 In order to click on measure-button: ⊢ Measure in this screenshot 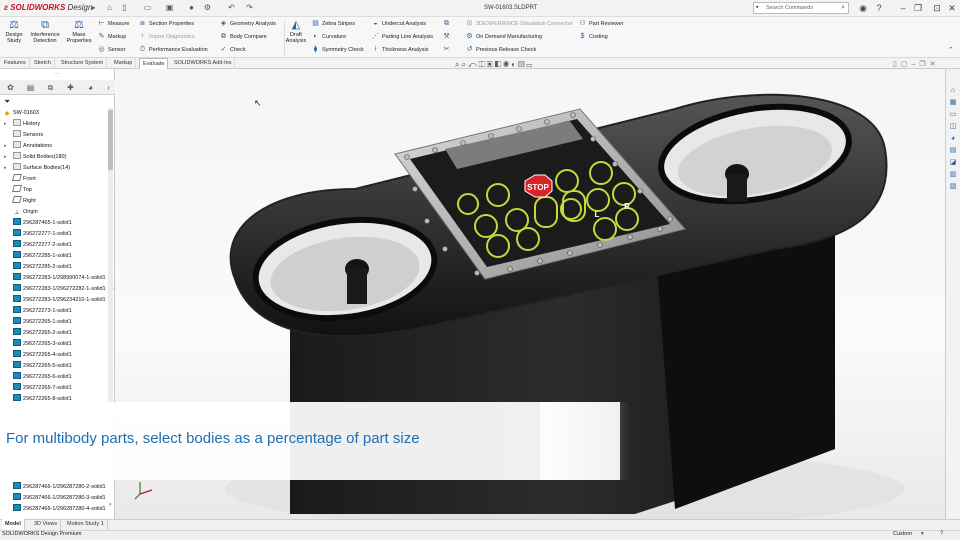, I will do `click(113, 24)`.